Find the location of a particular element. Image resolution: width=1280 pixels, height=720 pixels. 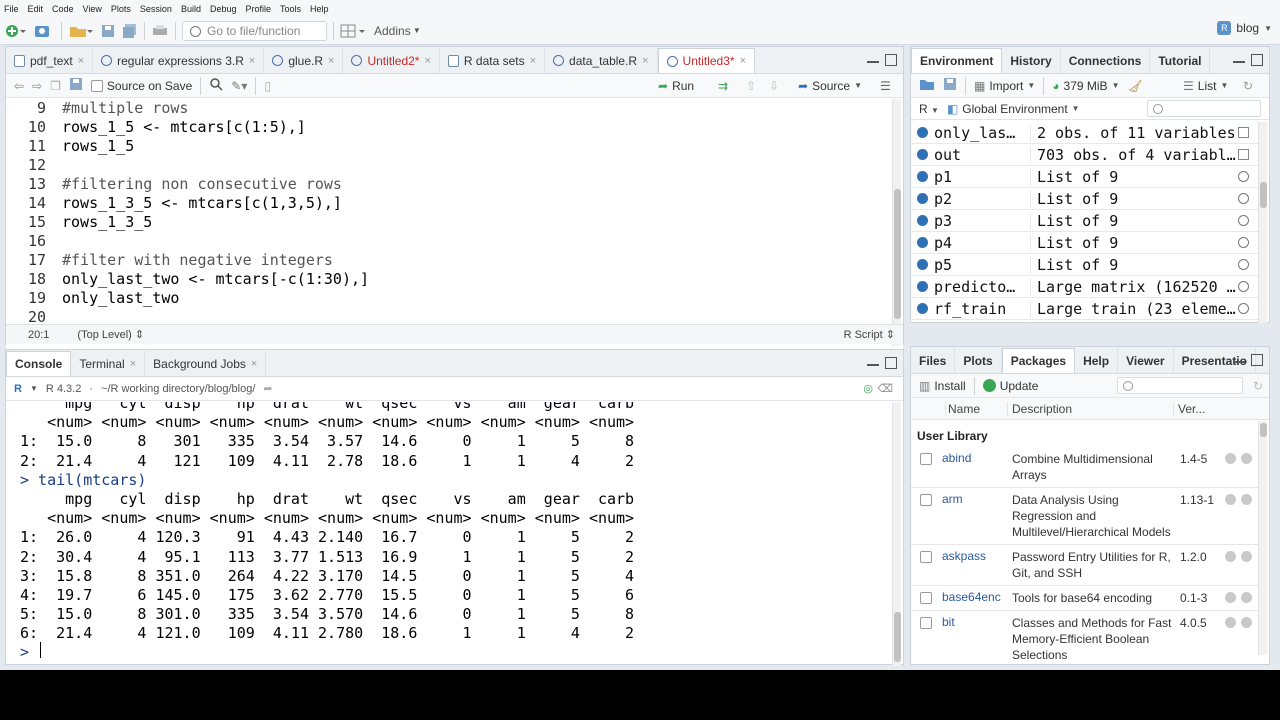

back-arrow-icon: ⇦ is located at coordinates (19, 86).